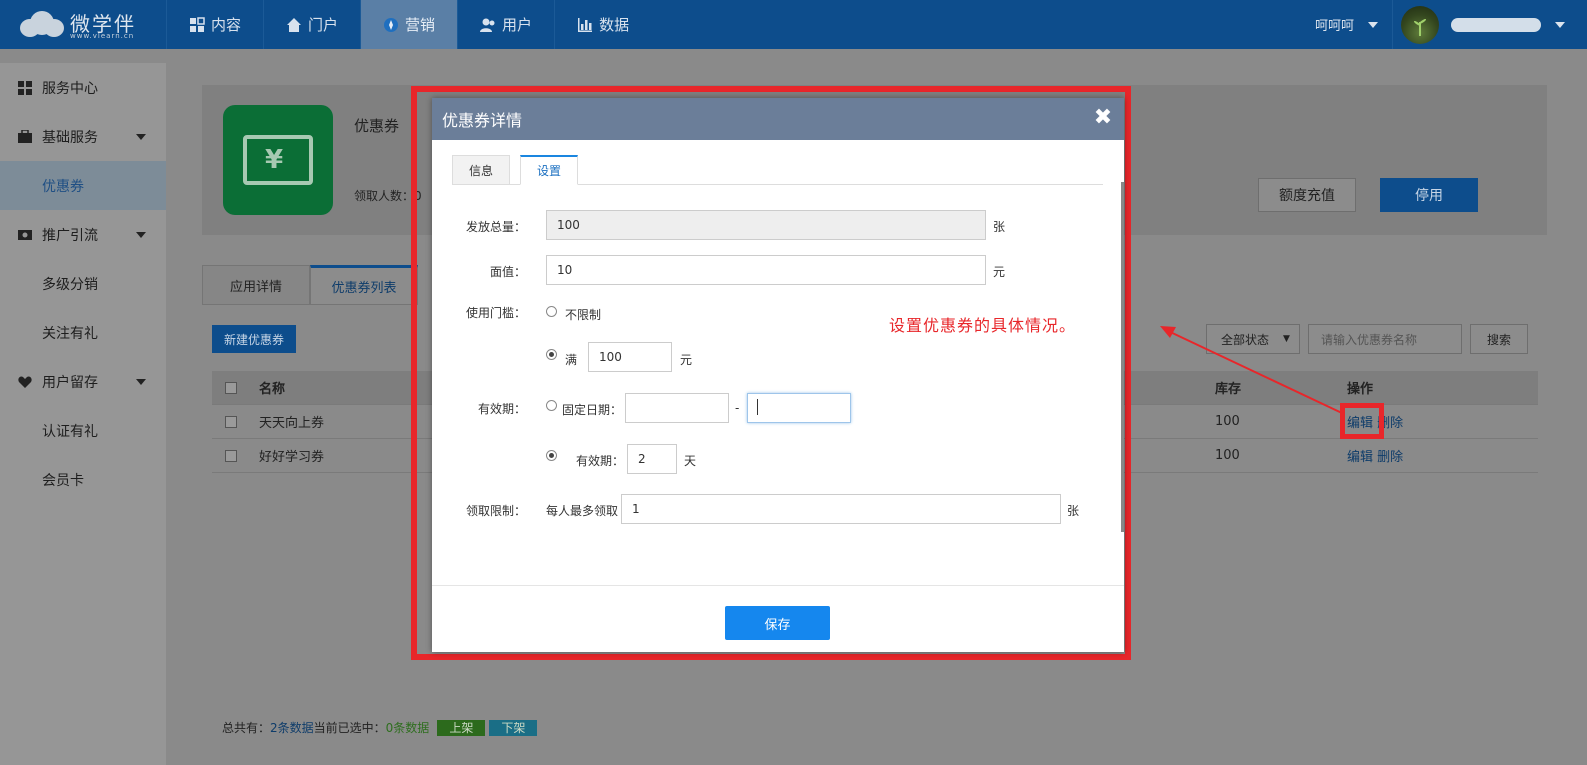 This screenshot has height=765, width=1587. I want to click on valid-days-radio, so click(551, 455).